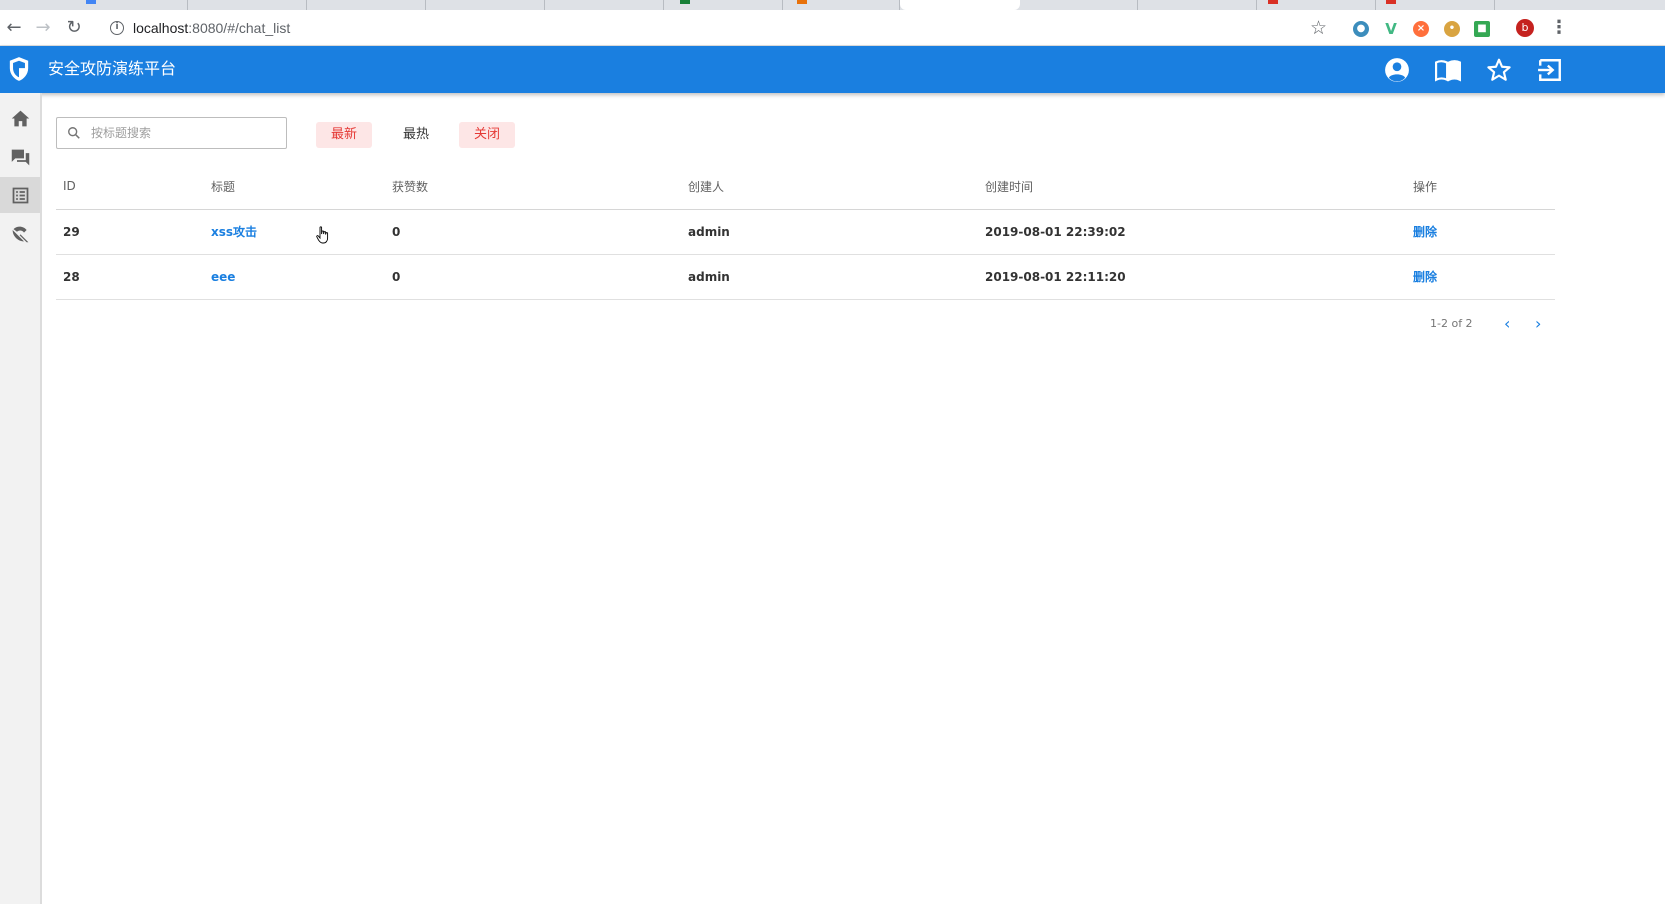 The height and width of the screenshot is (904, 1665). What do you see at coordinates (533, 187) in the screenshot?
I see `column-header-likes: 获赞数` at bounding box center [533, 187].